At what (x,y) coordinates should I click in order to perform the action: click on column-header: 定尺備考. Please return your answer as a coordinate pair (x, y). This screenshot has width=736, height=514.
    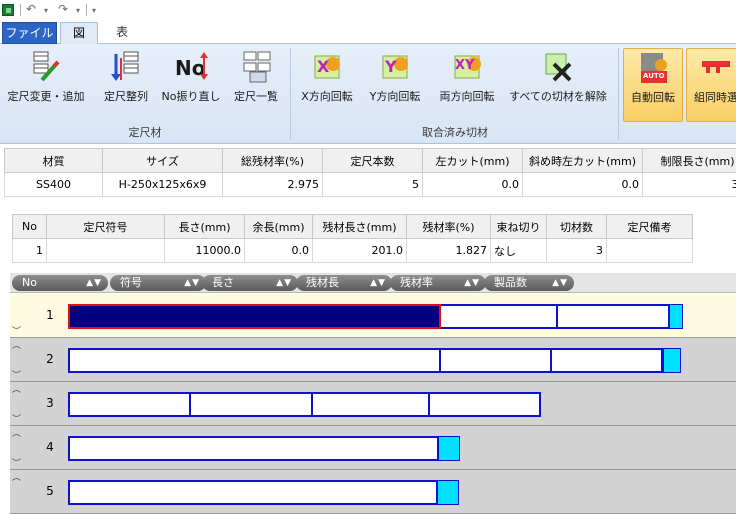
    Looking at the image, I should click on (649, 226).